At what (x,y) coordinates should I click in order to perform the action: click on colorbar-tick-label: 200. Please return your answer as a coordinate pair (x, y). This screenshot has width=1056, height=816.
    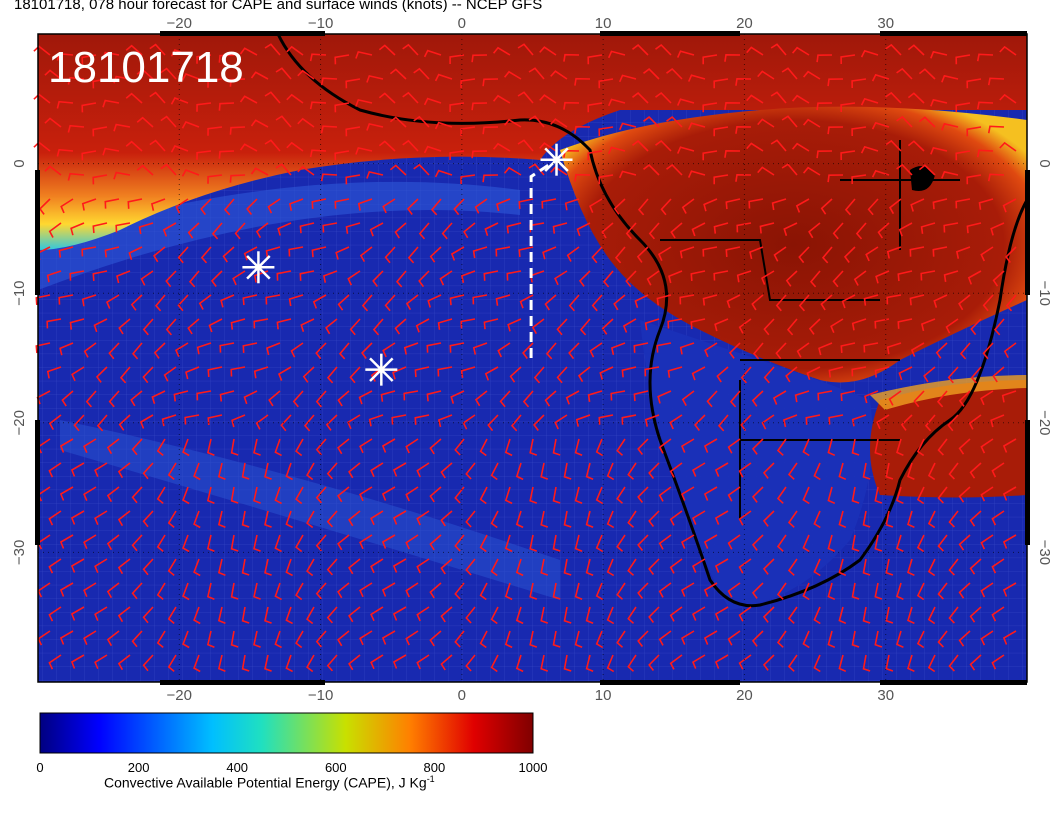
    Looking at the image, I should click on (138, 767).